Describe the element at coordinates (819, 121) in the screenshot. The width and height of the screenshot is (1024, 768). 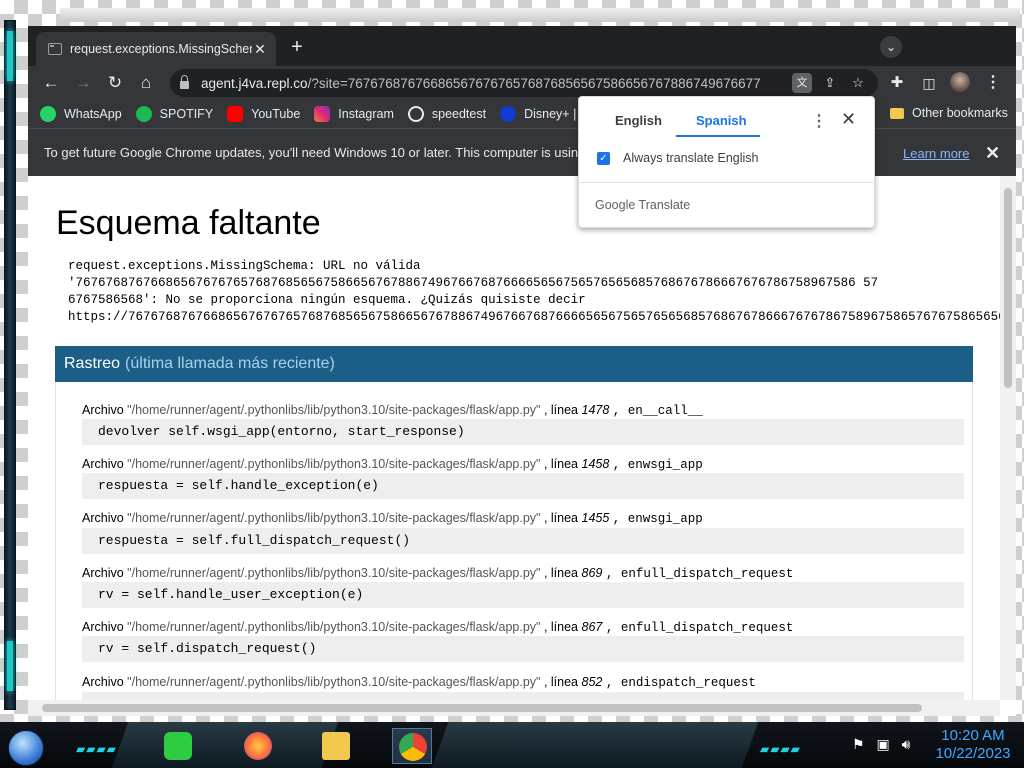
I see `translate-menu-icon: ⋮` at that location.